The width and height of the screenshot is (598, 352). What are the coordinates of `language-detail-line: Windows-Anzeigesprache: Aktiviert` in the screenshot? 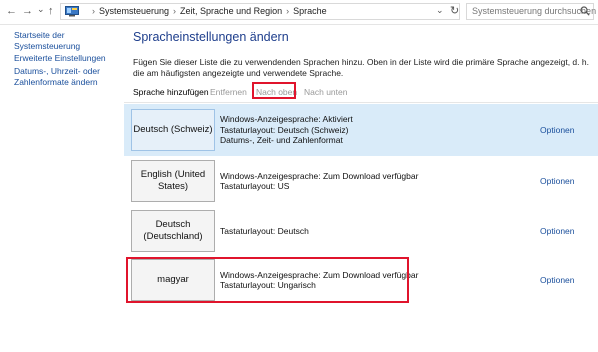 It's located at (286, 119).